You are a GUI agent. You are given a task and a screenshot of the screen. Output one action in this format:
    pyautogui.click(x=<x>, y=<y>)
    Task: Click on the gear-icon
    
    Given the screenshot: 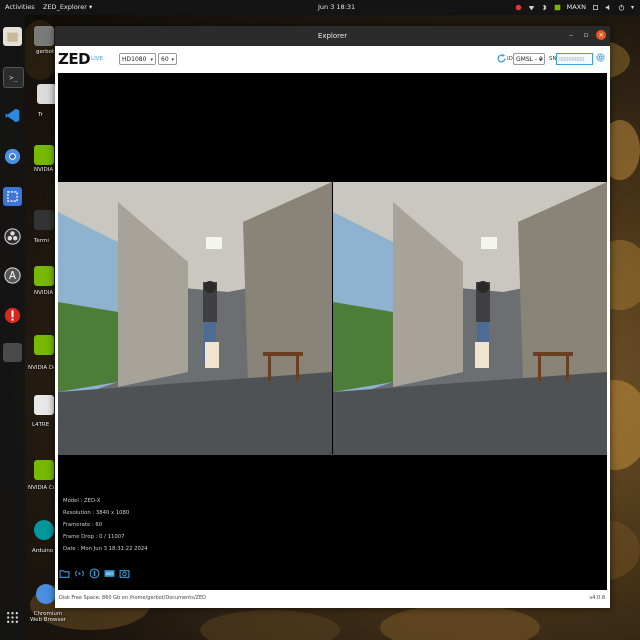 What is the action you would take?
    pyautogui.click(x=600, y=57)
    